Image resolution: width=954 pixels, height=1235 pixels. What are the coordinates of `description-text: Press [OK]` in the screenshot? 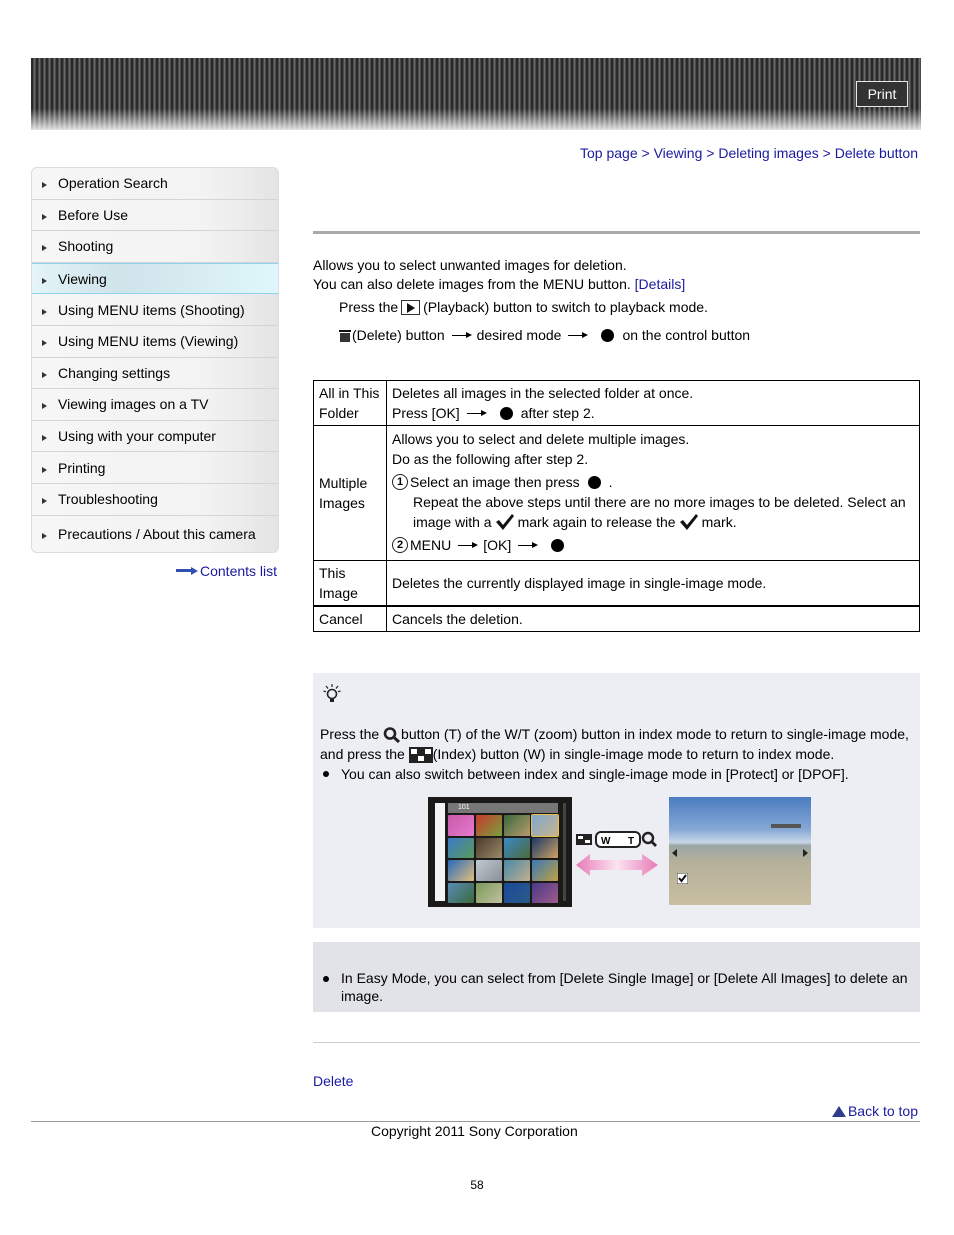 It's located at (426, 413).